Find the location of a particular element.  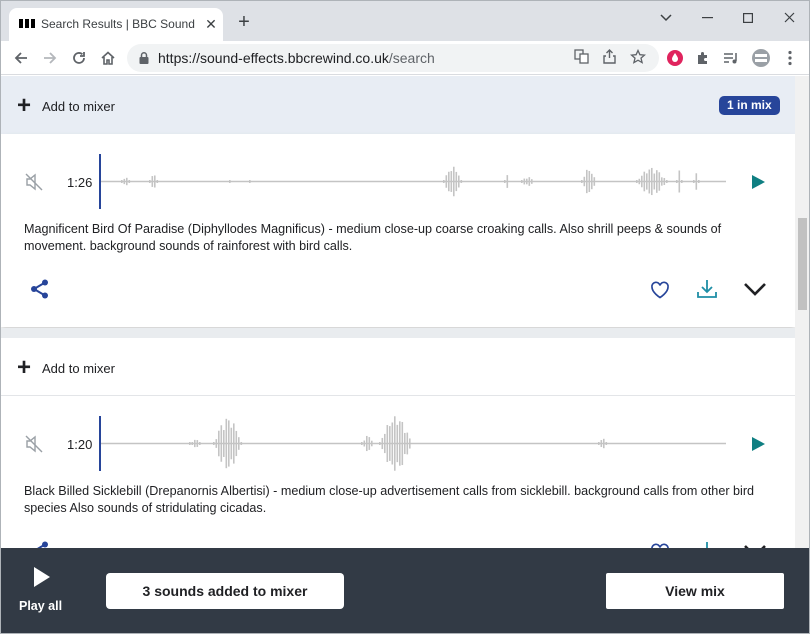

back-icon is located at coordinates (21, 58).